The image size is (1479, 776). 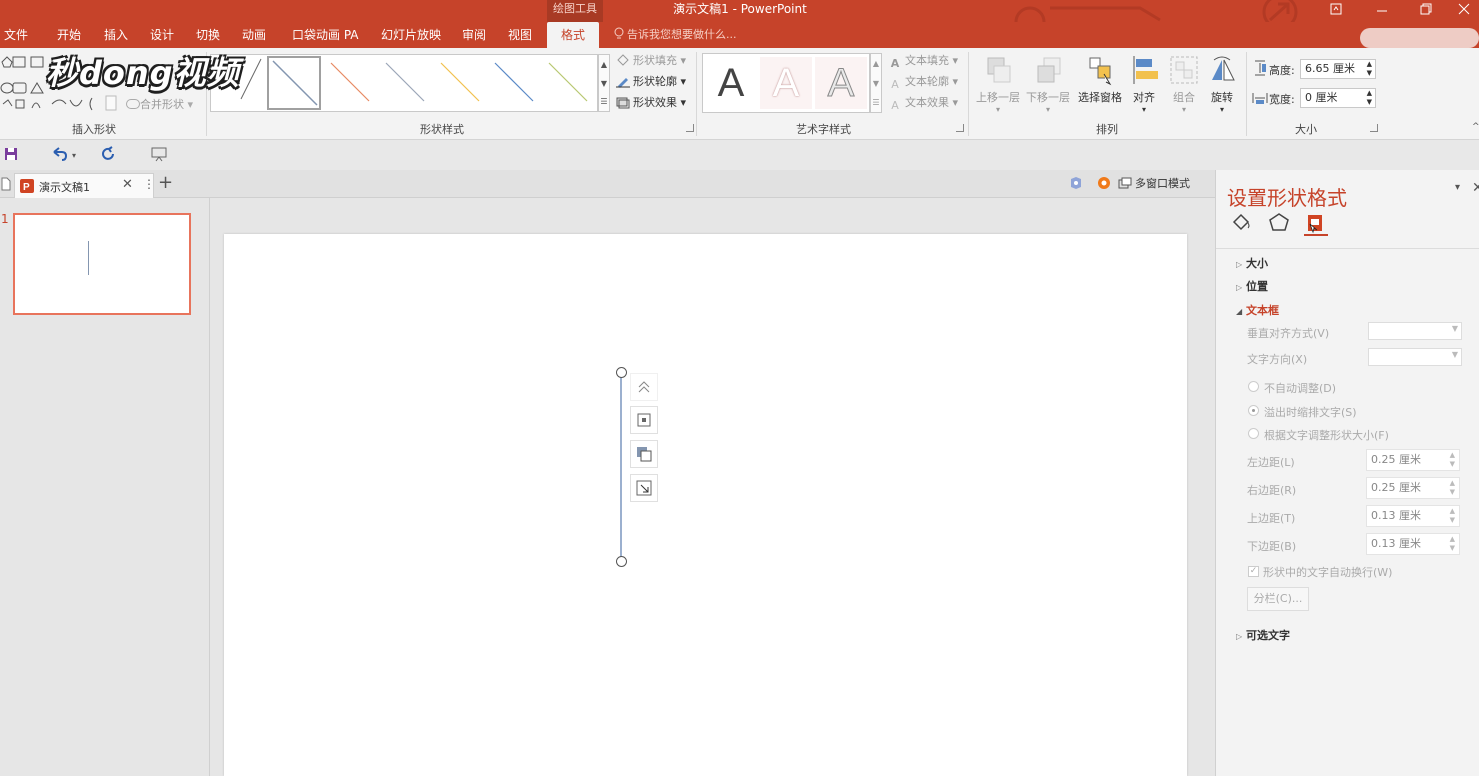 What do you see at coordinates (960, 128) in the screenshot?
I see `wordart-launcher-icon` at bounding box center [960, 128].